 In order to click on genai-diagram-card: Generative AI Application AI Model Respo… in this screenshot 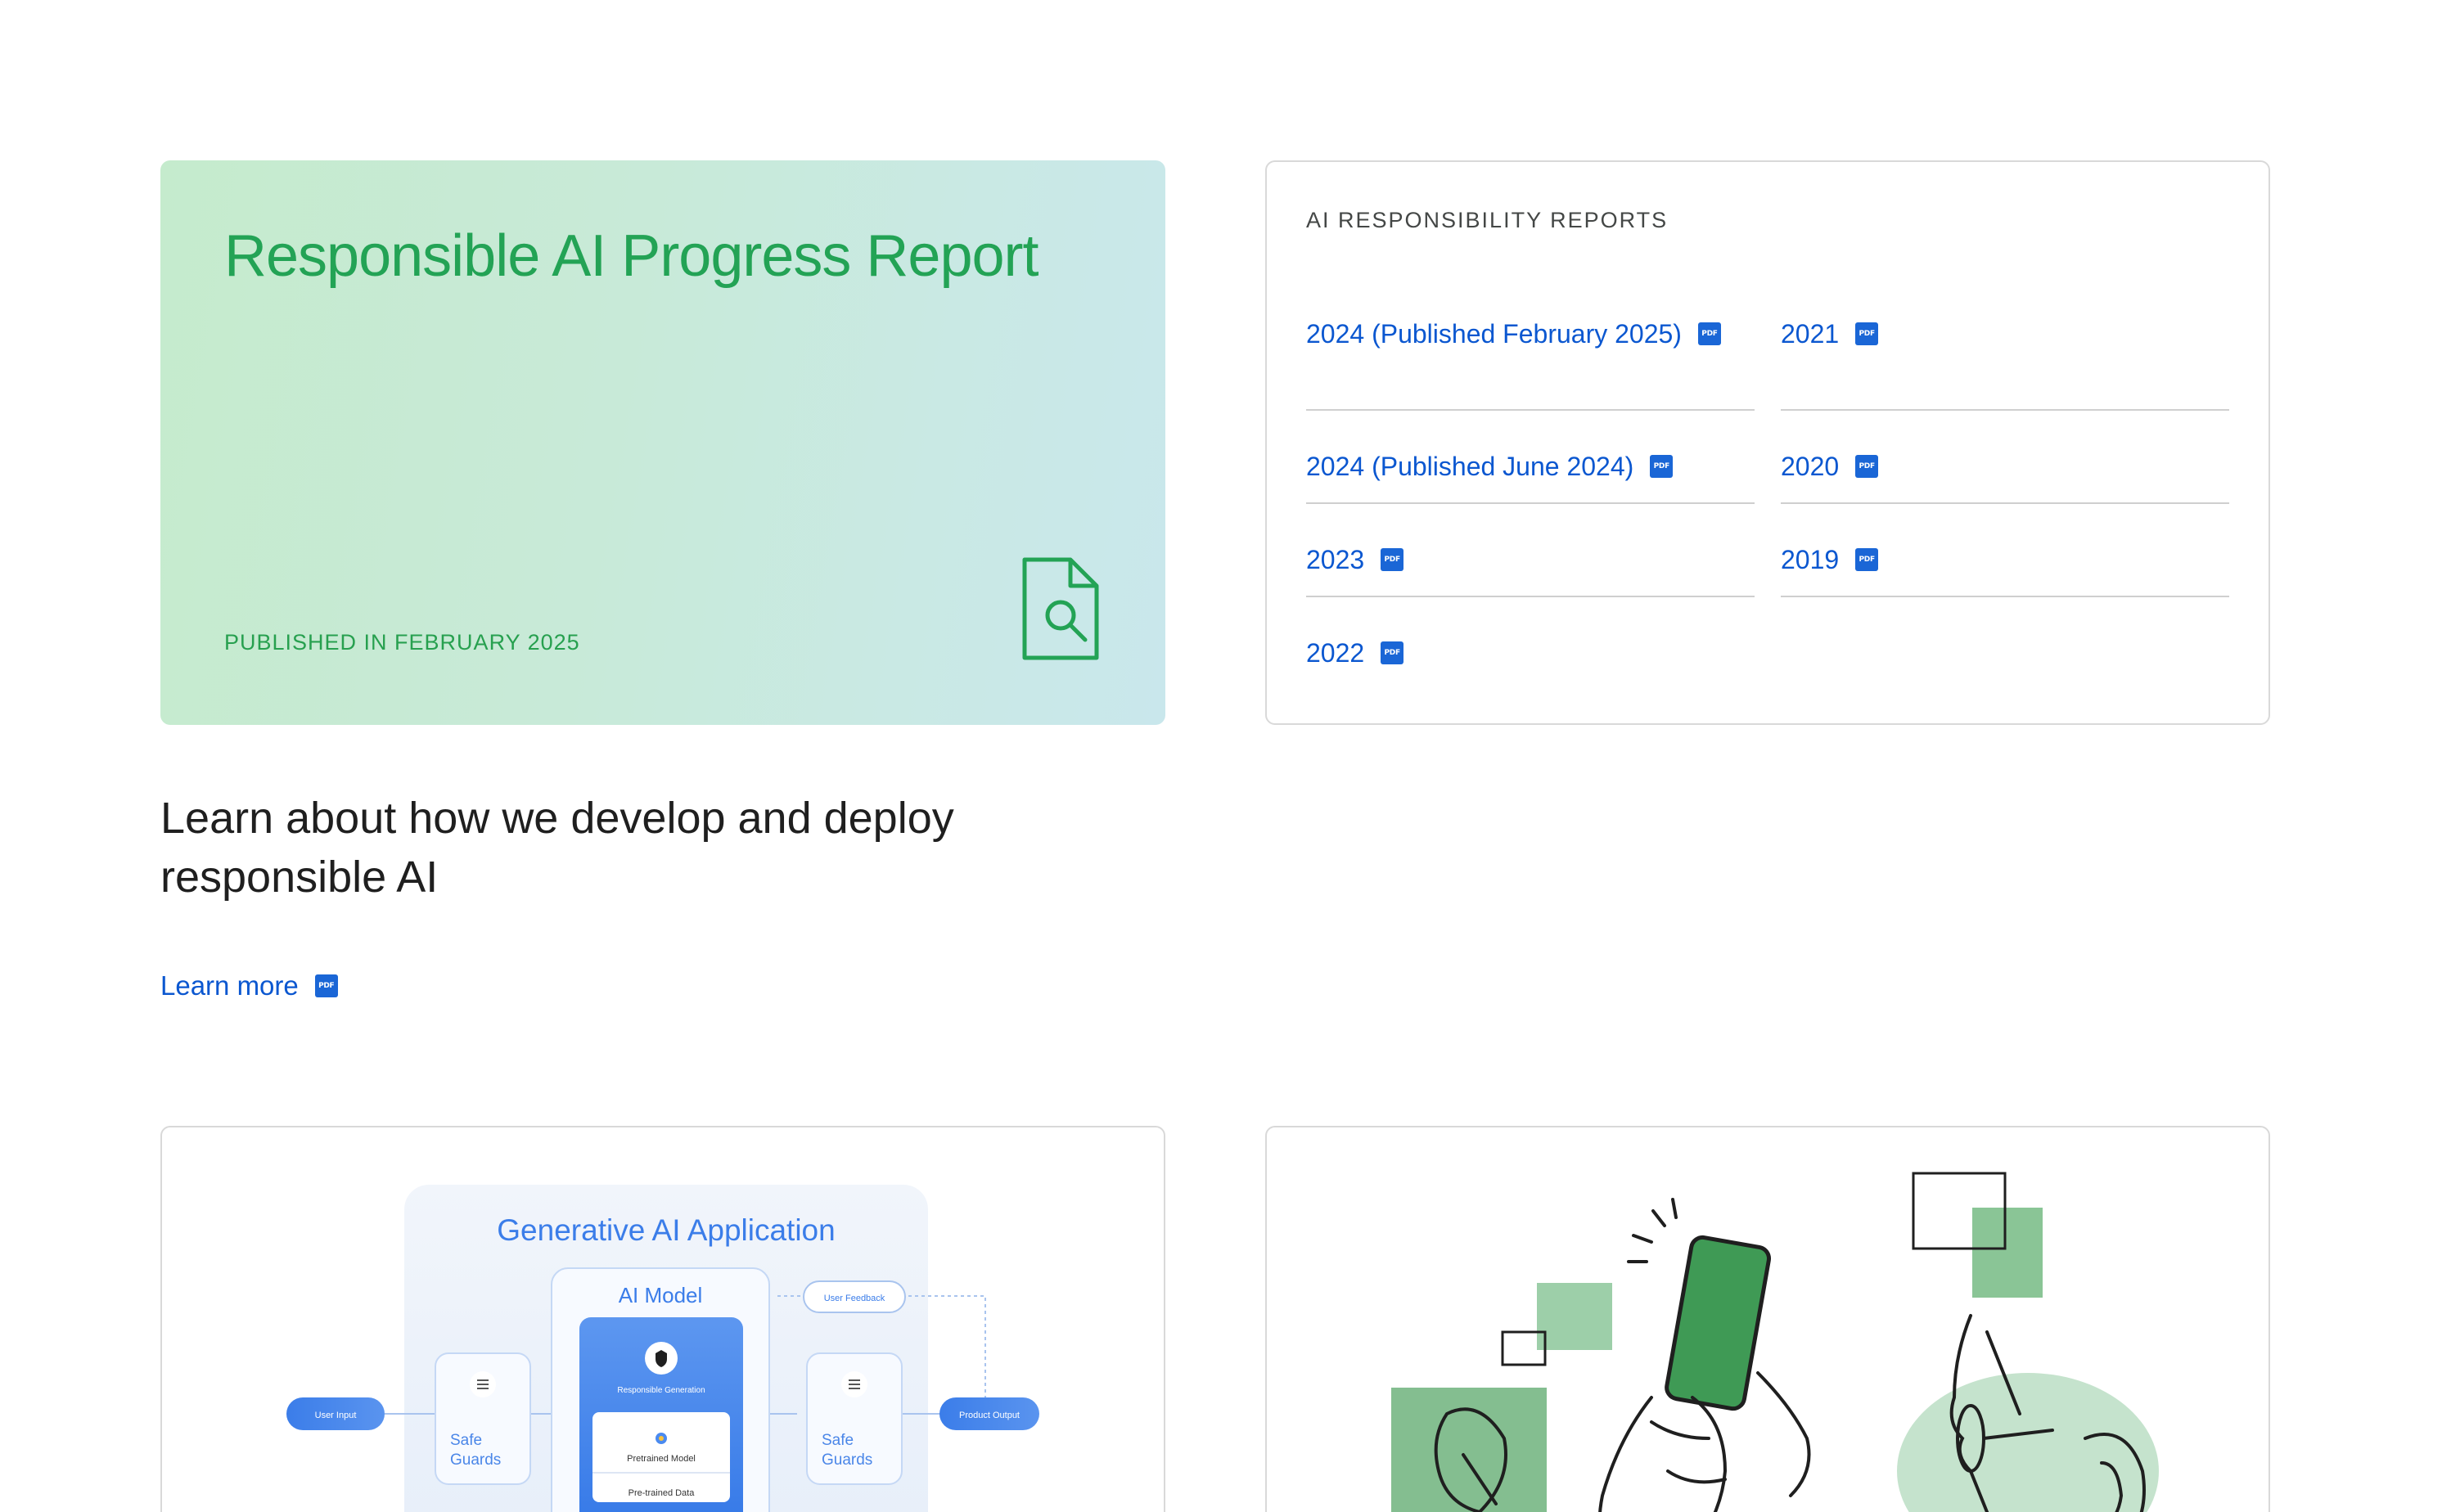, I will do `click(662, 1319)`.